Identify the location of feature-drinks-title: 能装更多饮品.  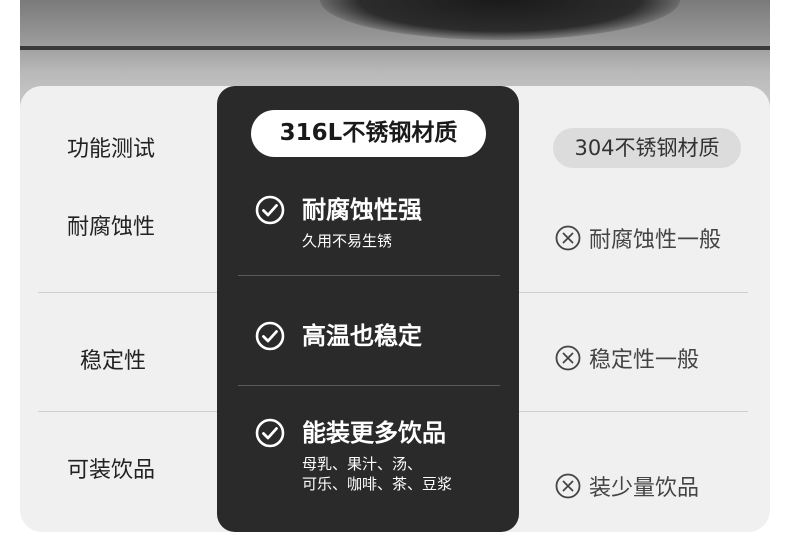
(374, 433).